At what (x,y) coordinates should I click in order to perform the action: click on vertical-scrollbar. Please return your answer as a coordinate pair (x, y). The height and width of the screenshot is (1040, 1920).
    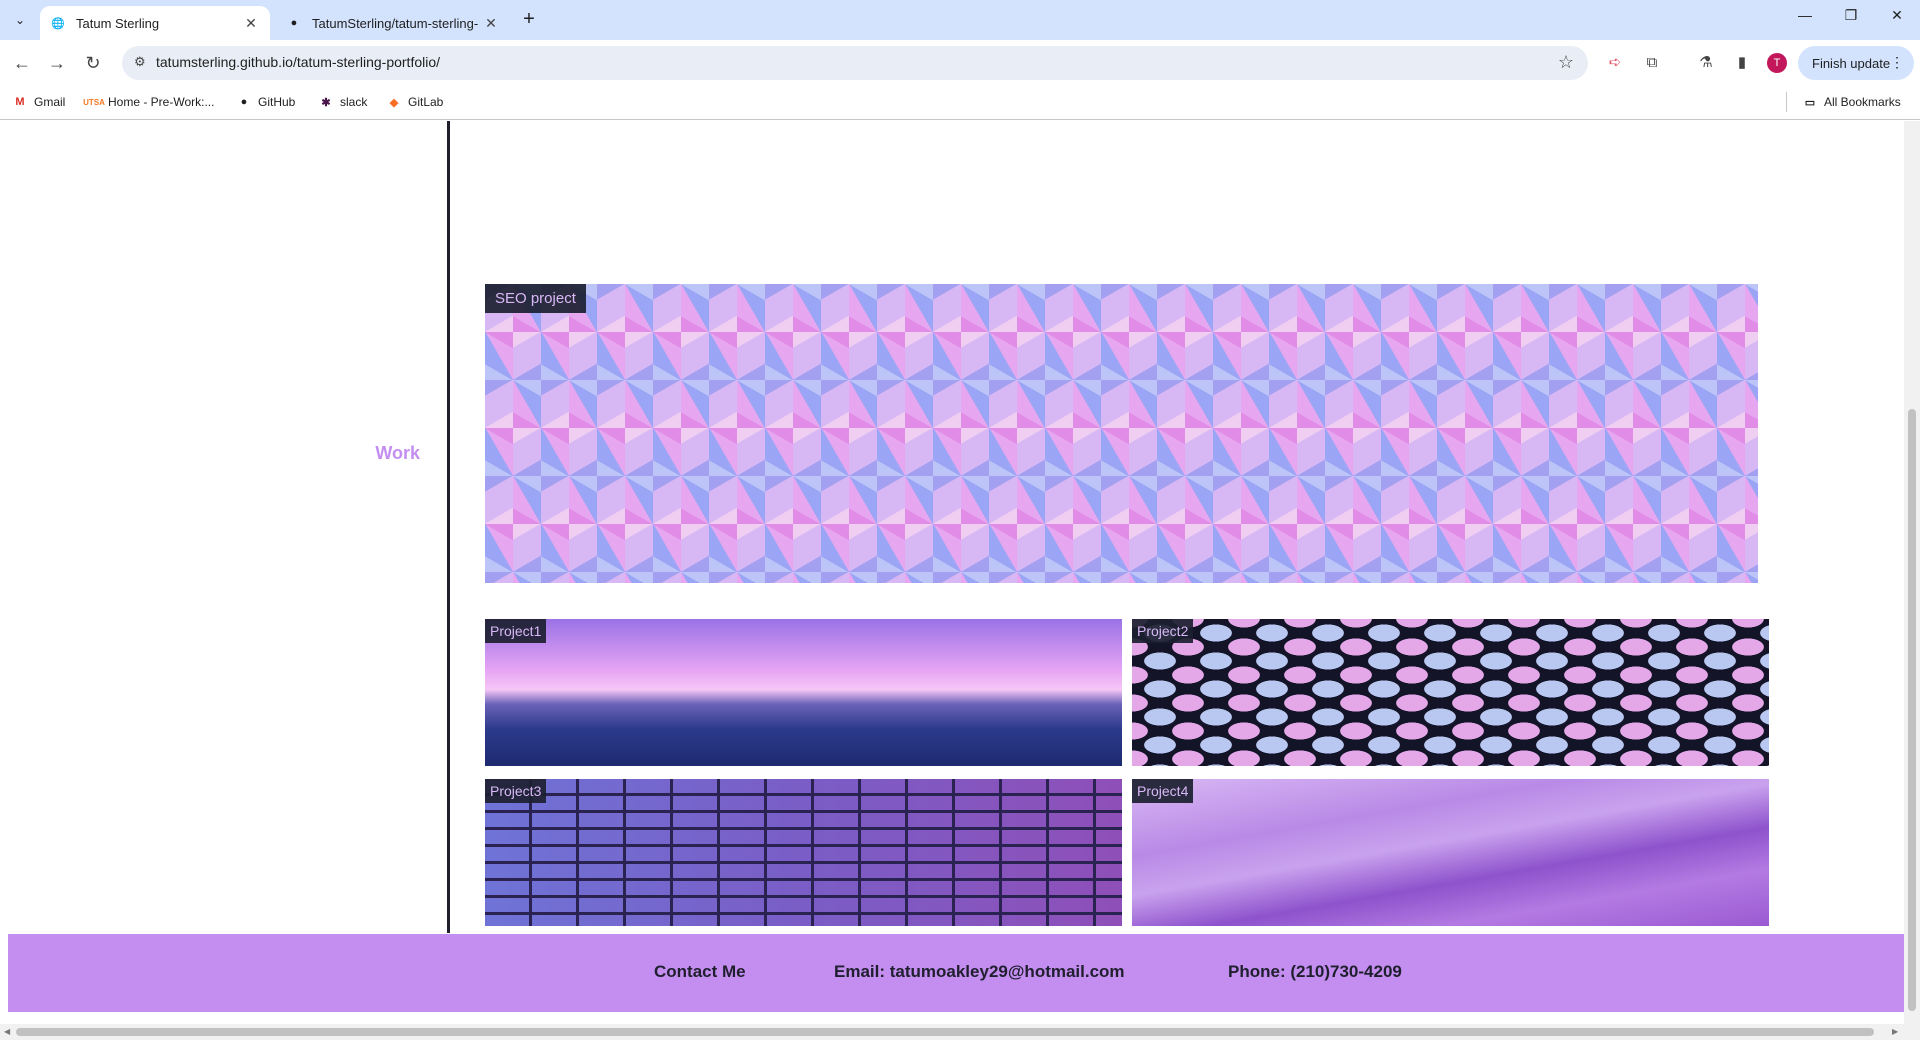
    Looking at the image, I should click on (1912, 580).